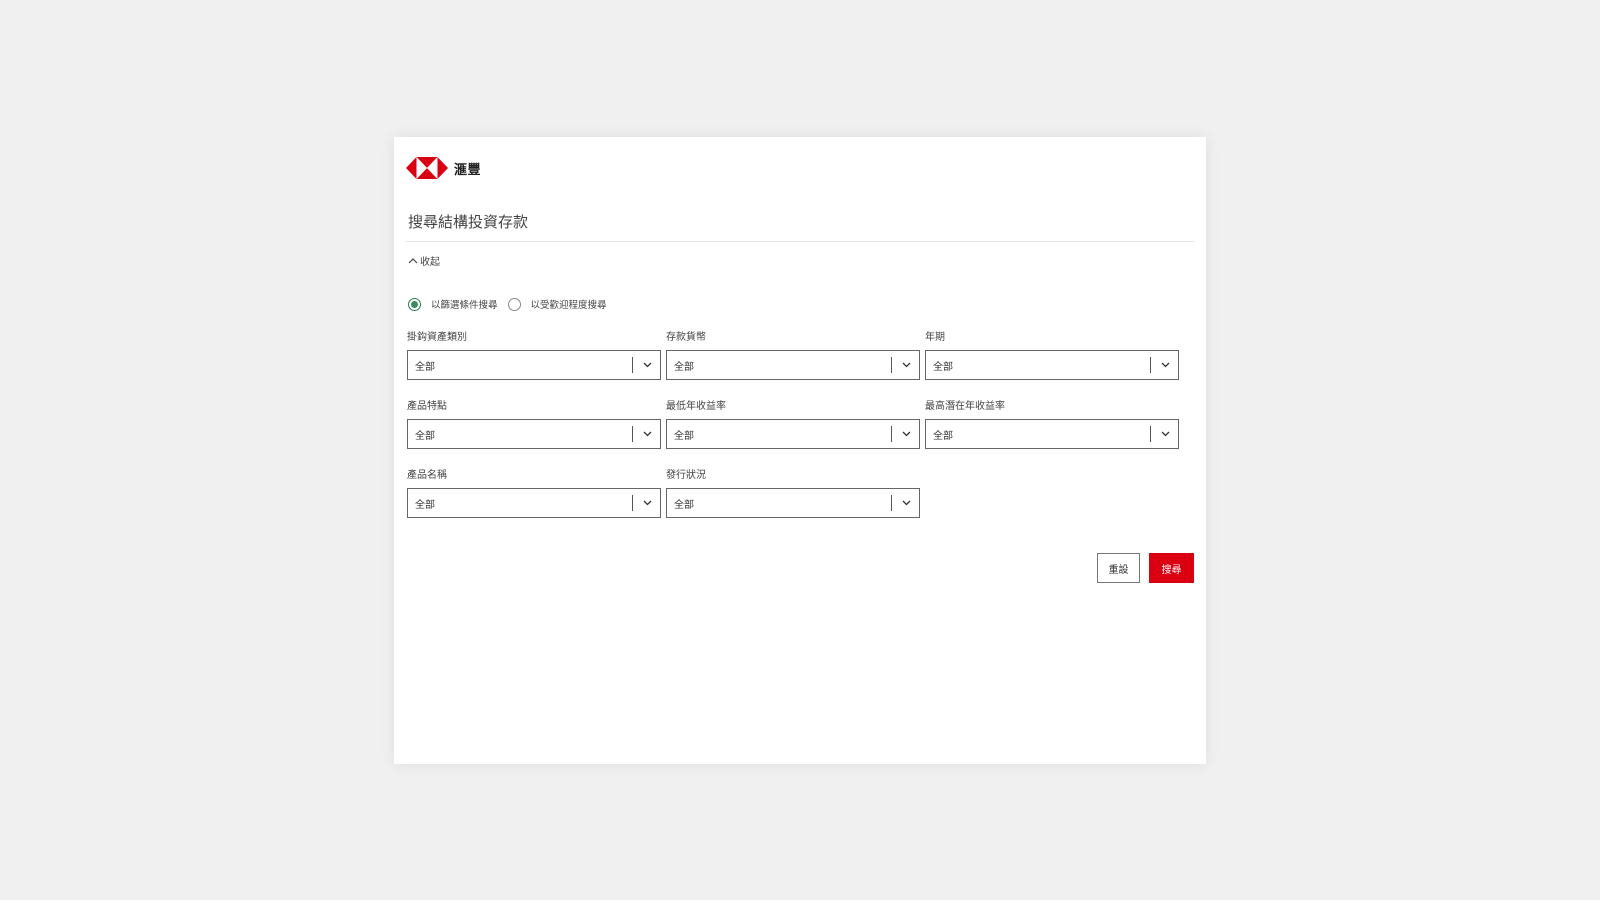 The height and width of the screenshot is (900, 1600). I want to click on hsbc-hexagon-icon, so click(427, 168).